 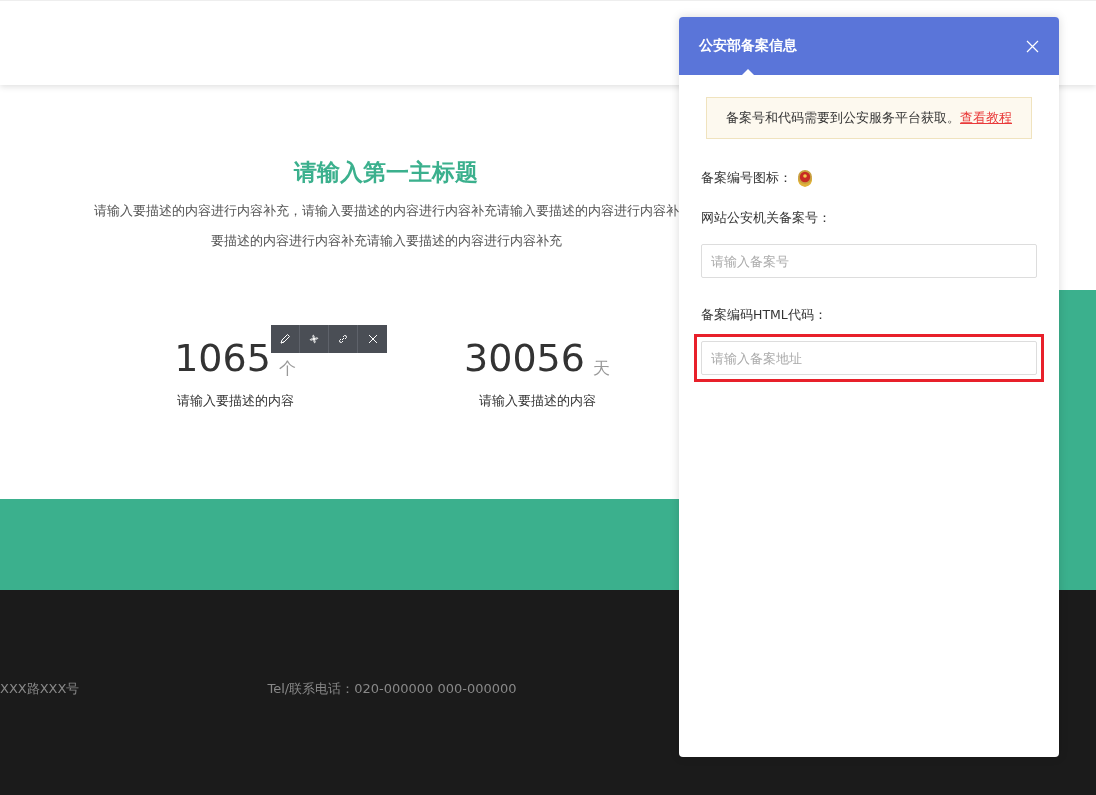 I want to click on section-title: 请输入第一主标题, so click(x=386, y=172).